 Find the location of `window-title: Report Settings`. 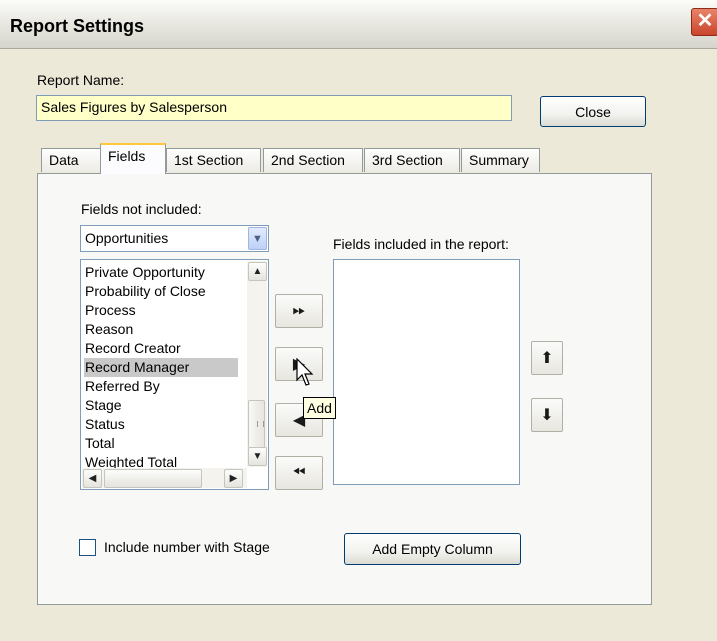

window-title: Report Settings is located at coordinates (77, 26).